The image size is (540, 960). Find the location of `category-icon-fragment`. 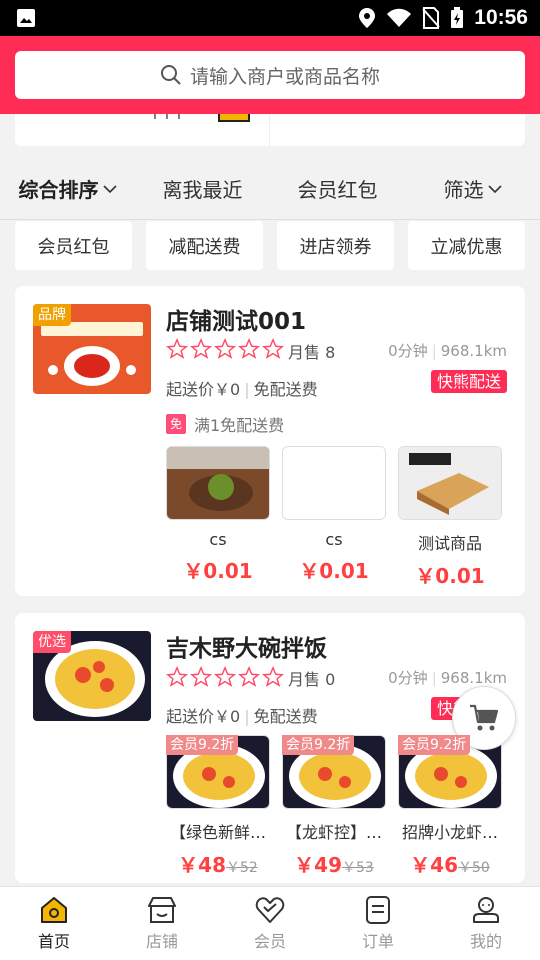

category-icon-fragment is located at coordinates (167, 116).